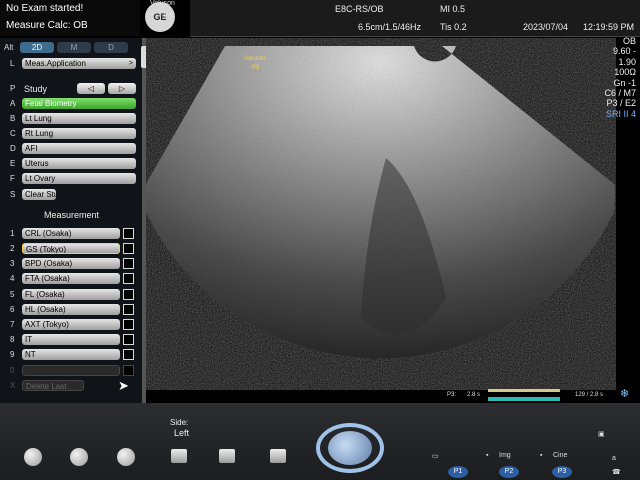 The width and height of the screenshot is (640, 480). What do you see at coordinates (453, 27) in the screenshot?
I see `thermal-index: Tis 0.2` at bounding box center [453, 27].